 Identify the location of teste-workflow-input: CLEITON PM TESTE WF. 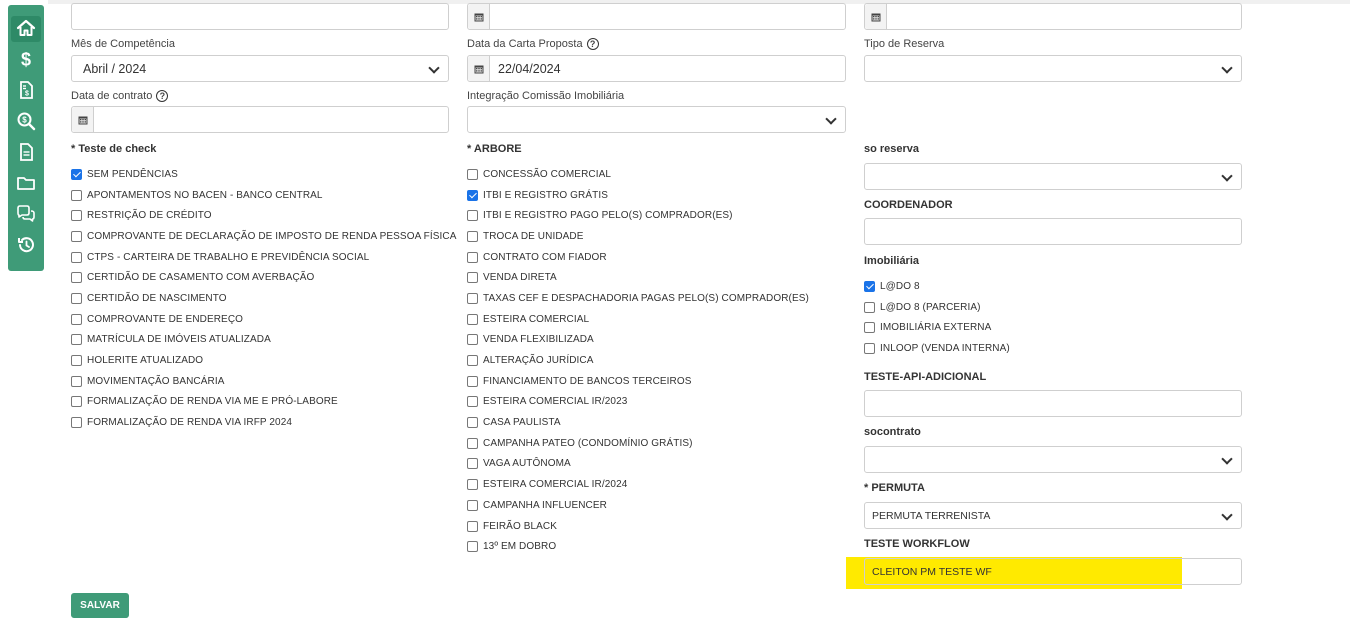
(1053, 571).